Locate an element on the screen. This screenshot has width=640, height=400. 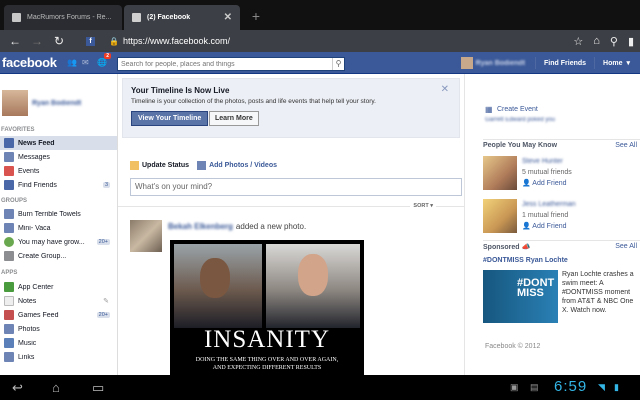
macrumors-favicon-icon is located at coordinates (16, 17).